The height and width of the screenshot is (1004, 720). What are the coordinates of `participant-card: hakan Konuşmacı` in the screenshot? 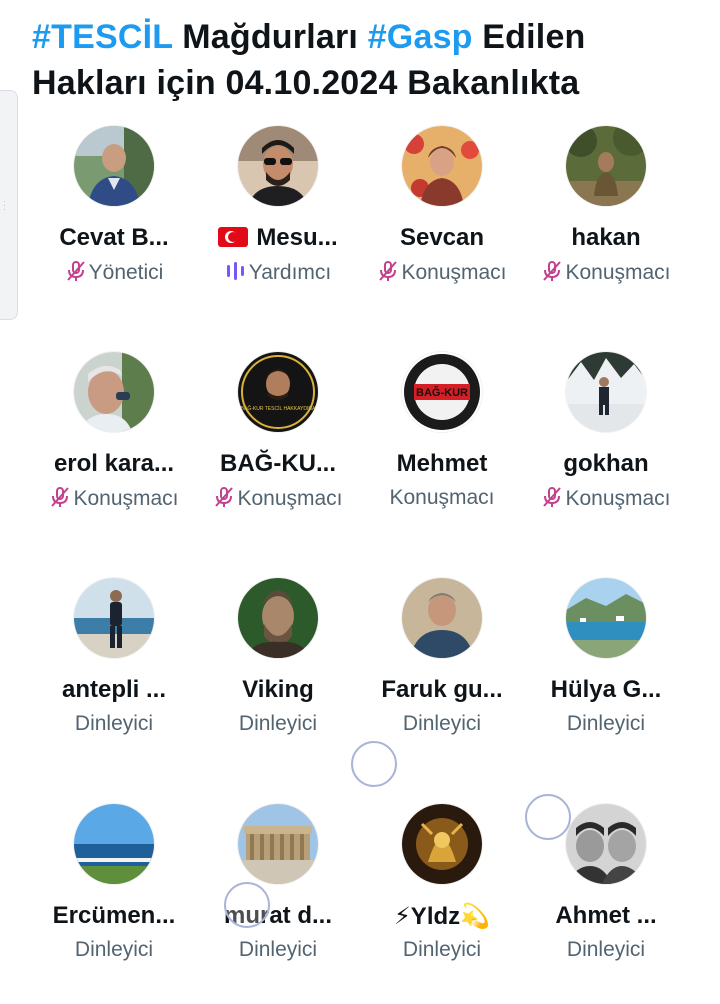 It's located at (606, 226).